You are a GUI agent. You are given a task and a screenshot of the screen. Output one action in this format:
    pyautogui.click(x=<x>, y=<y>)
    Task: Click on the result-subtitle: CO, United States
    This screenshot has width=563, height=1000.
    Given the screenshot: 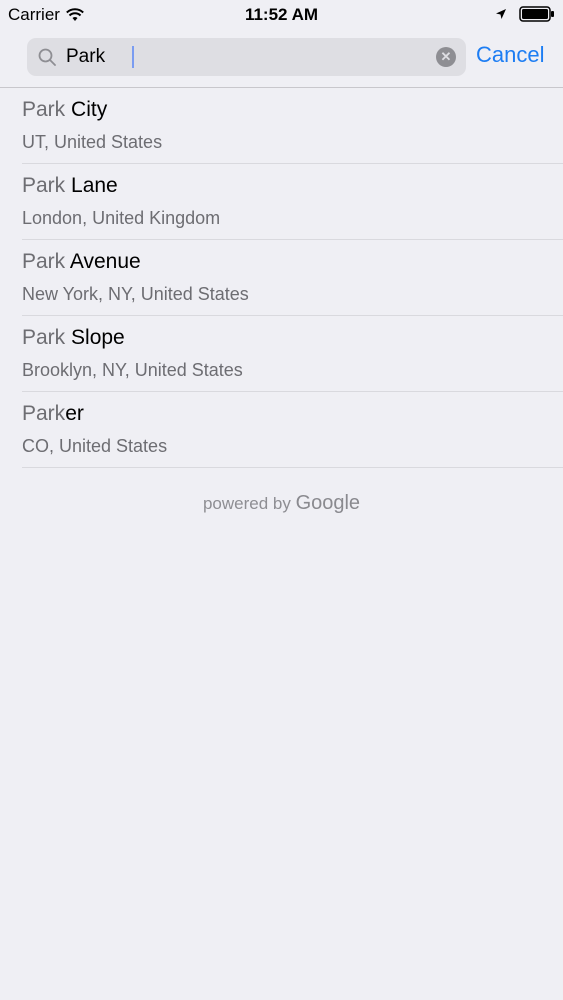 What is the action you would take?
    pyautogui.click(x=95, y=446)
    